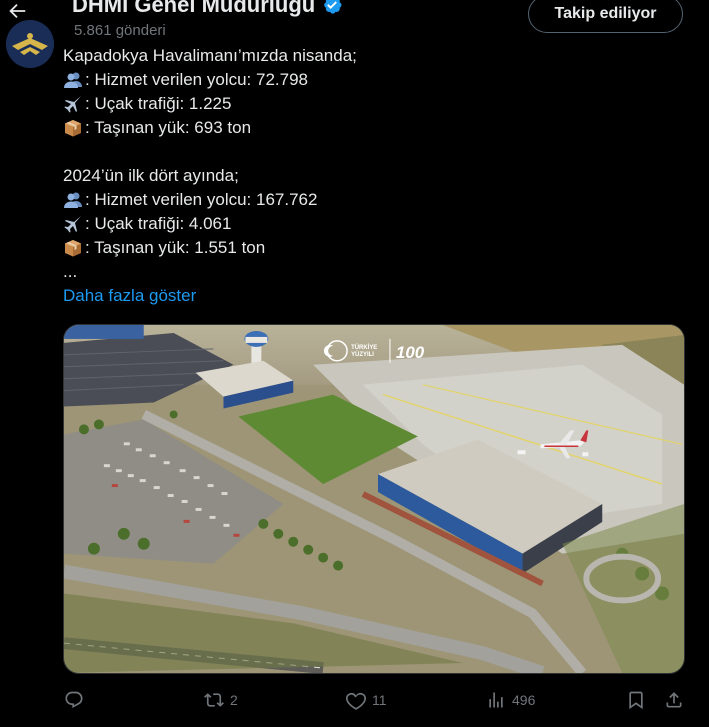 This screenshot has width=709, height=727. I want to click on retweet-count: 2, so click(234, 700).